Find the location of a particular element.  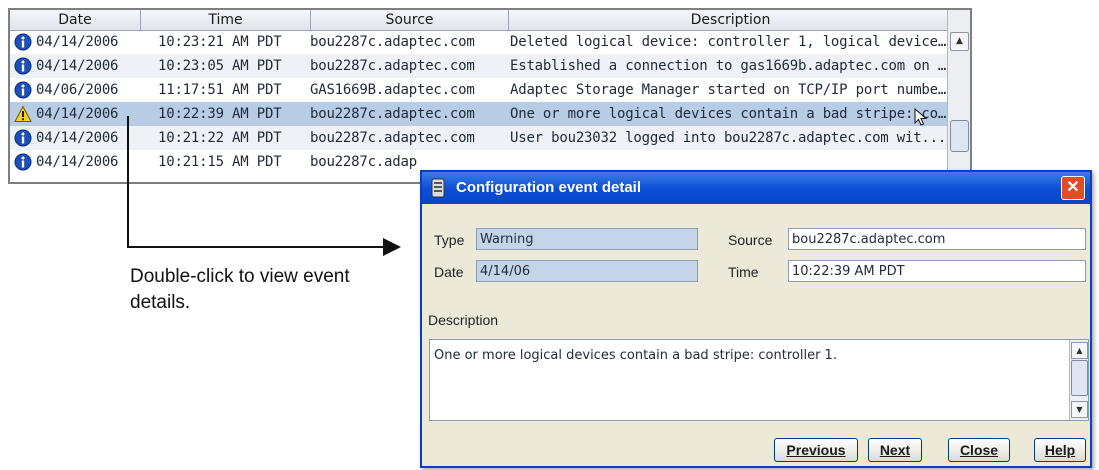

column-header-date: Date is located at coordinates (75, 20).